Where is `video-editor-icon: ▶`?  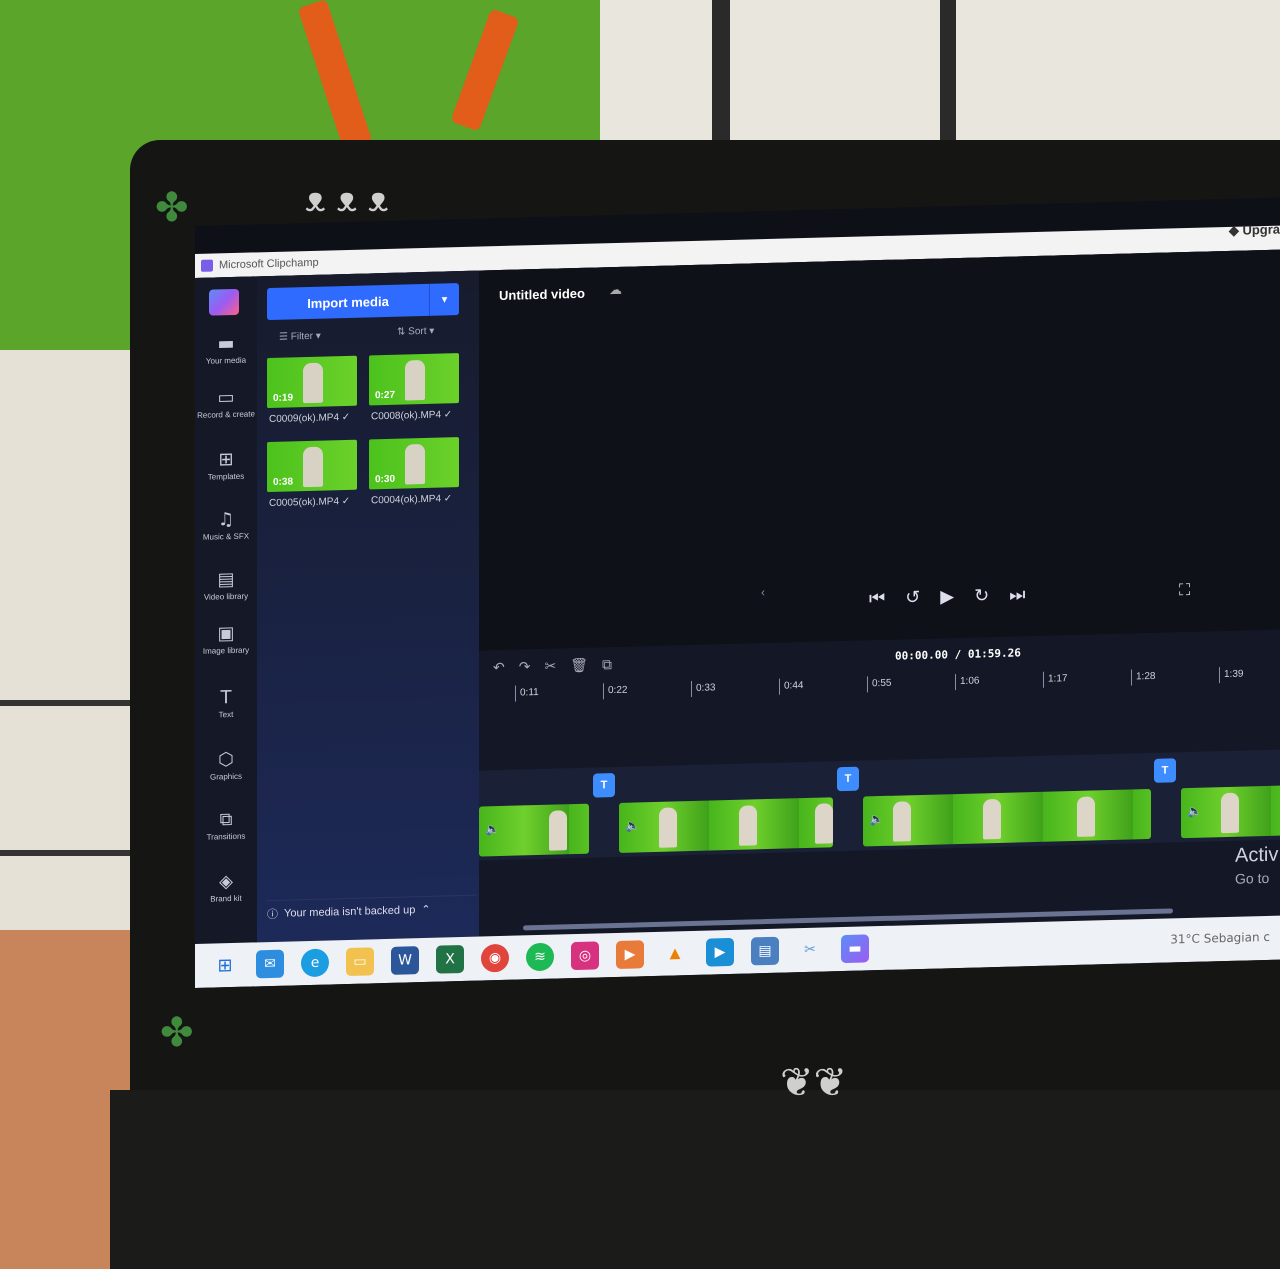
video-editor-icon: ▶ is located at coordinates (720, 952).